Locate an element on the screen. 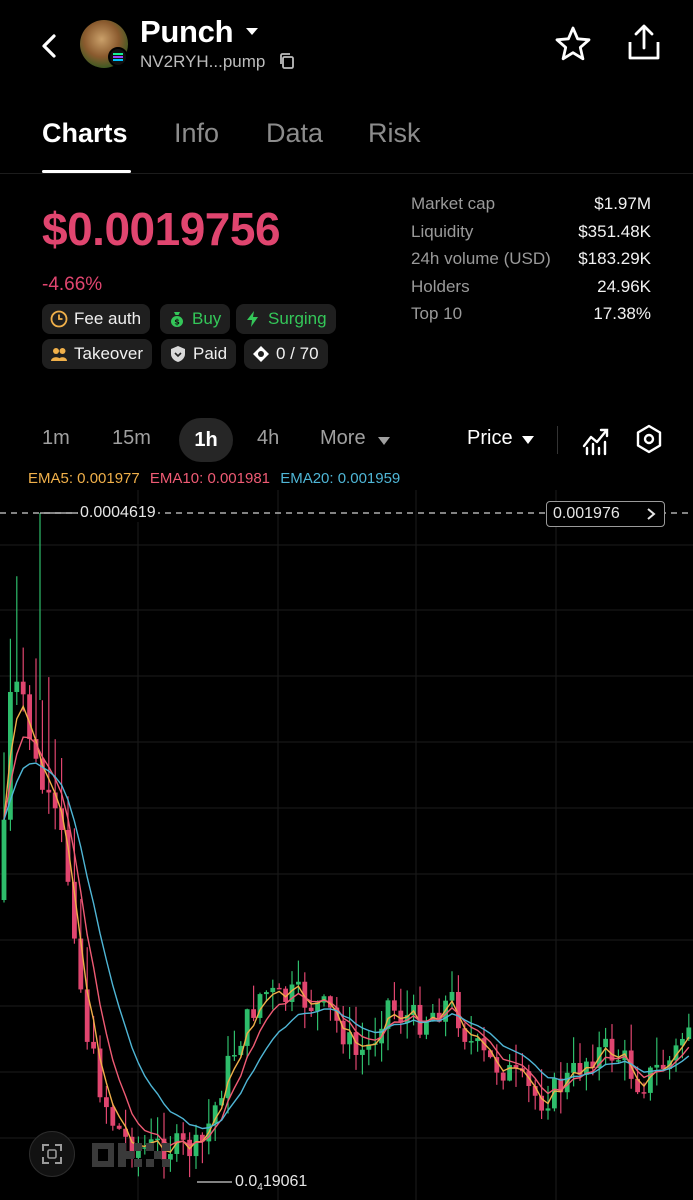 The width and height of the screenshot is (693, 1200). stat-liquidity: Liquidity $351.48K is located at coordinates (531, 236).